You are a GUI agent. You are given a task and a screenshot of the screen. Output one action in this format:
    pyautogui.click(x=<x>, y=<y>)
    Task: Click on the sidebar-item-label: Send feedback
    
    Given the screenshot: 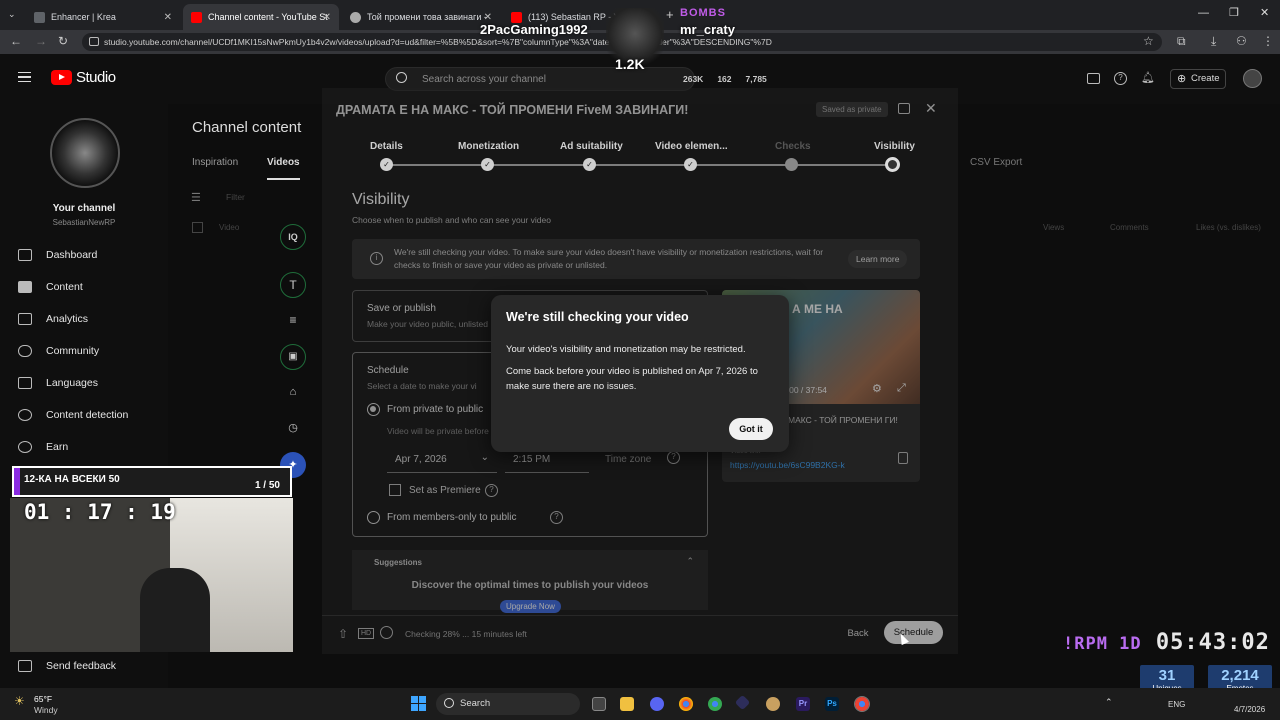 What is the action you would take?
    pyautogui.click(x=81, y=666)
    